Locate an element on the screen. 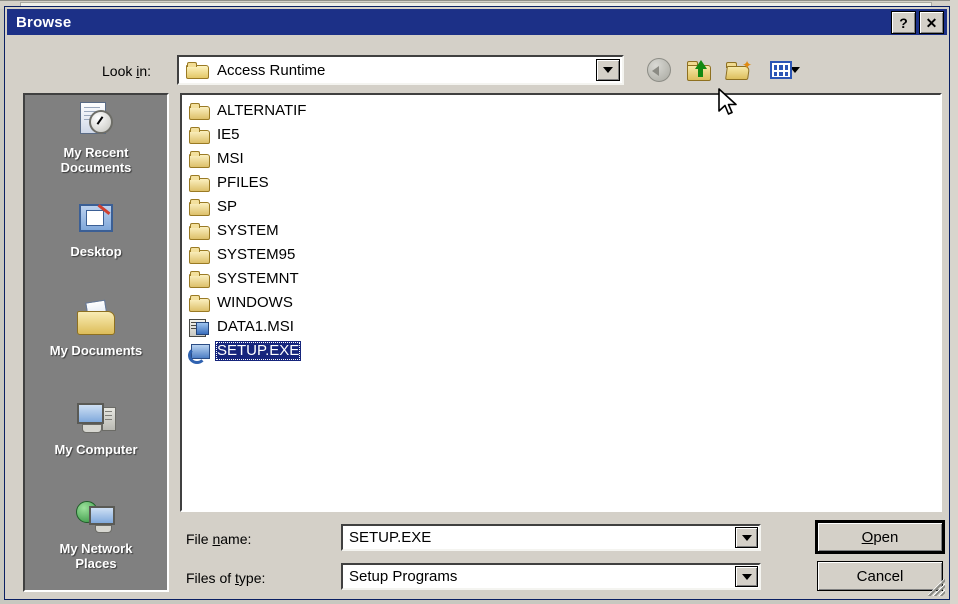 The height and width of the screenshot is (604, 958). parent-window-right-edge is located at coordinates (954, 302).